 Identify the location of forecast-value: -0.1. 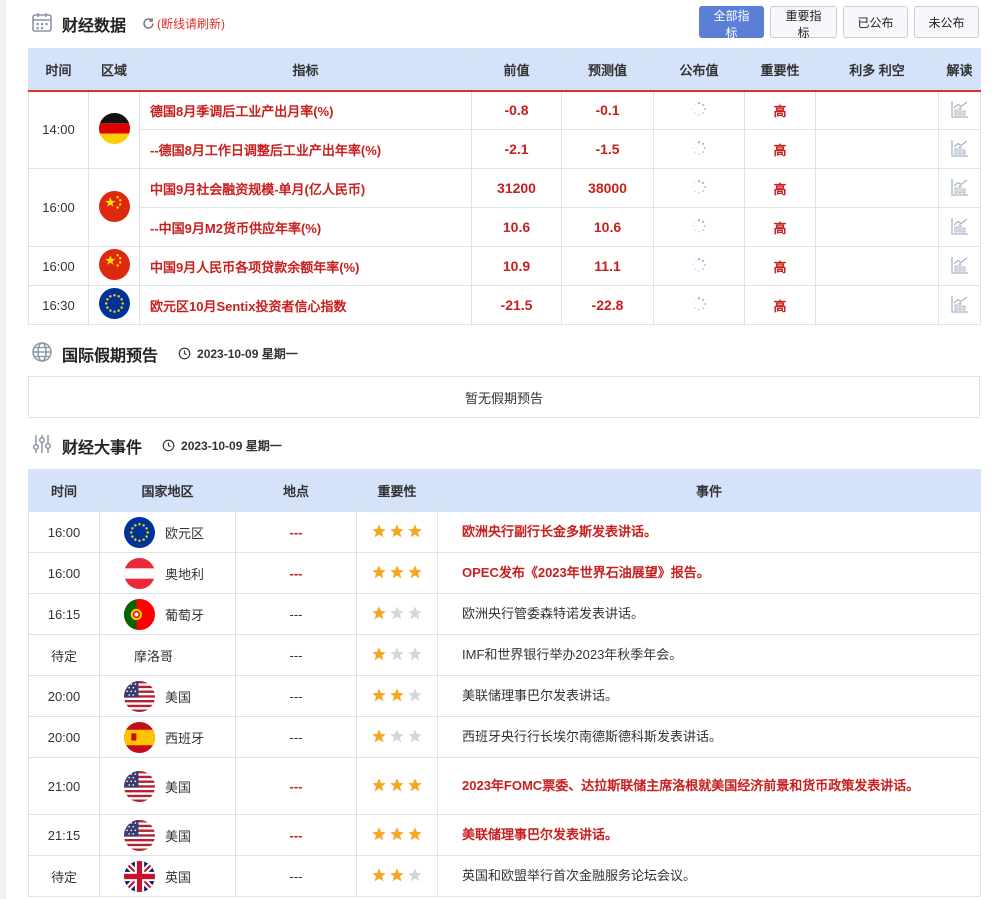
(607, 110).